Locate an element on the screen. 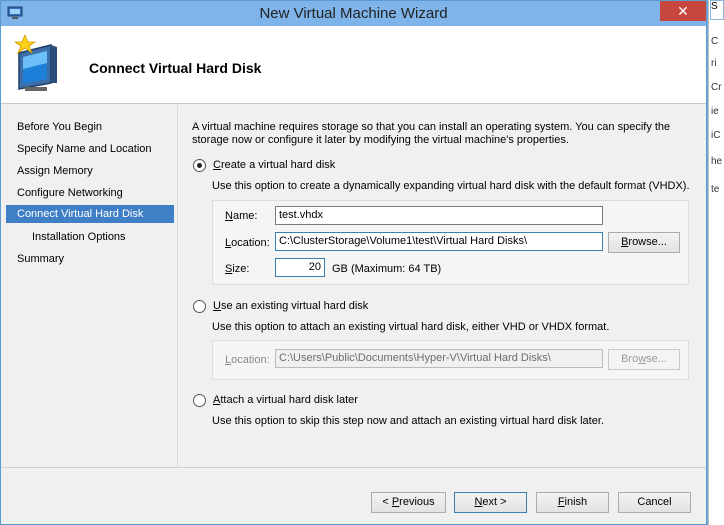 The image size is (724, 525). vhd-size-input: 20 is located at coordinates (300, 267).